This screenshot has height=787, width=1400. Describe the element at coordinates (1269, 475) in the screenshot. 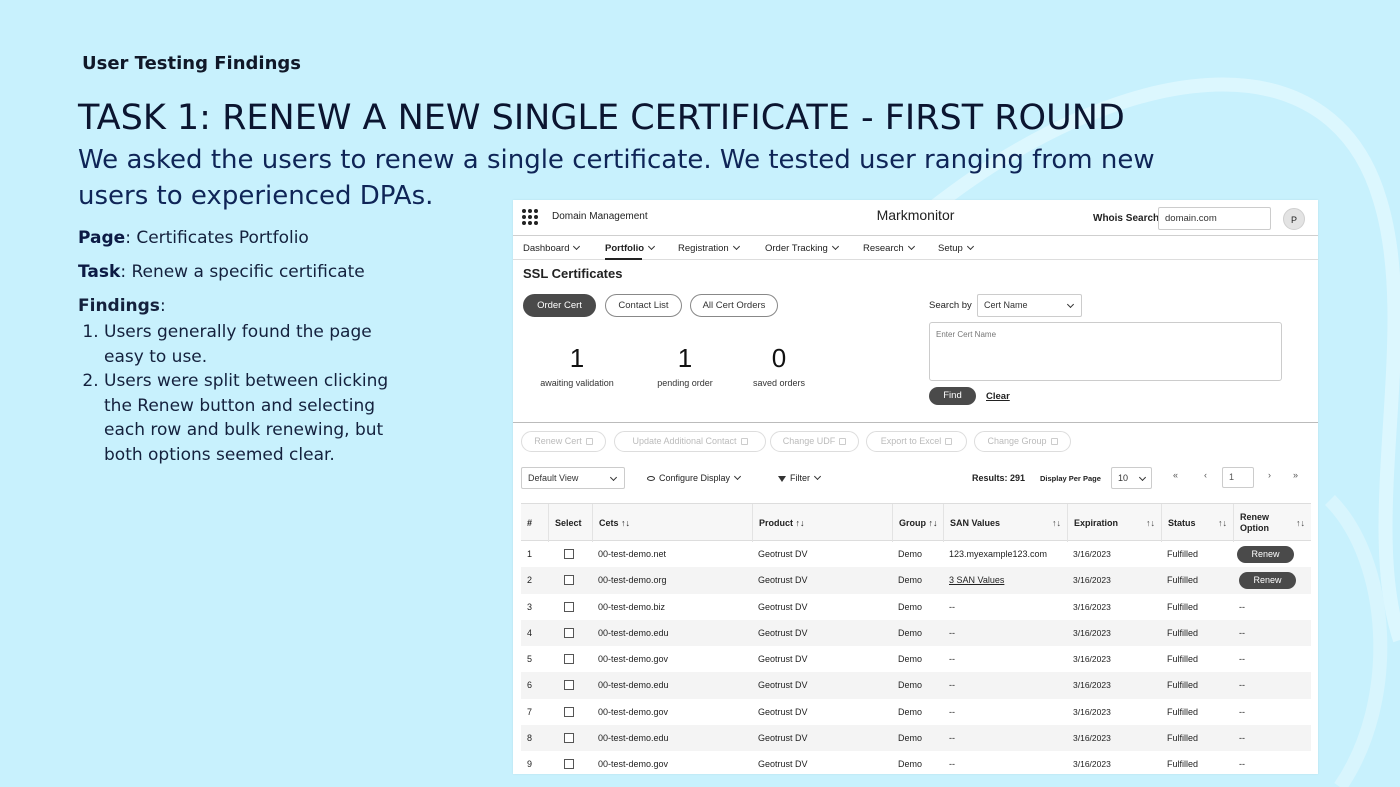

I see `next-page-button: ›` at that location.